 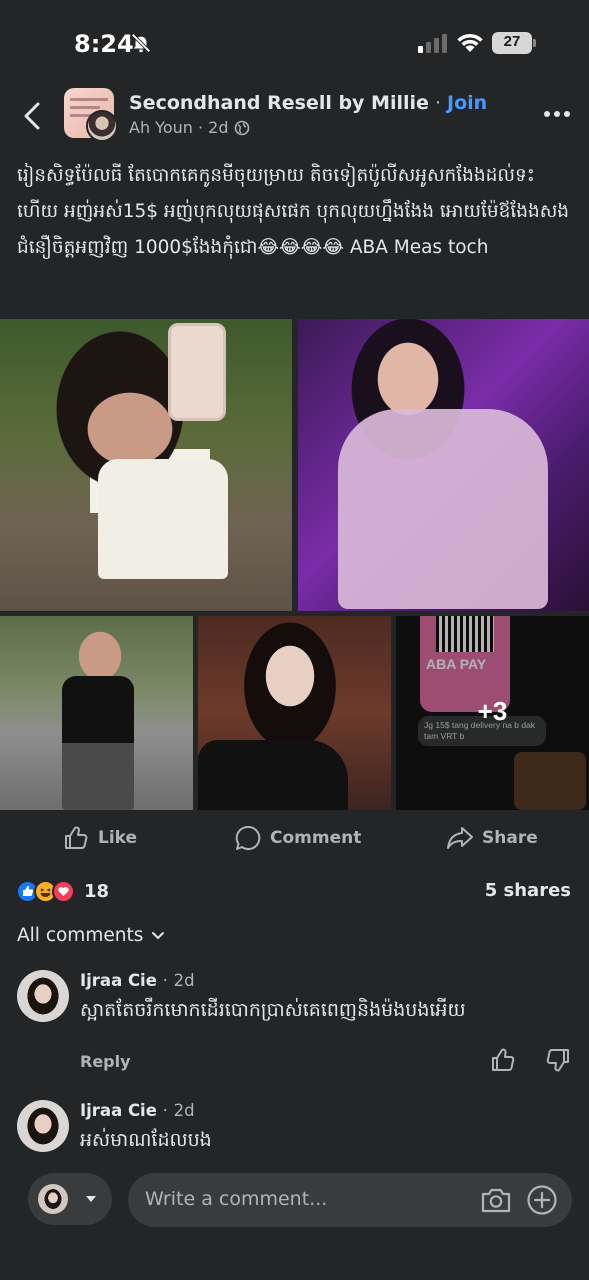 What do you see at coordinates (80, 935) in the screenshot?
I see `comments-filter-label: All comments` at bounding box center [80, 935].